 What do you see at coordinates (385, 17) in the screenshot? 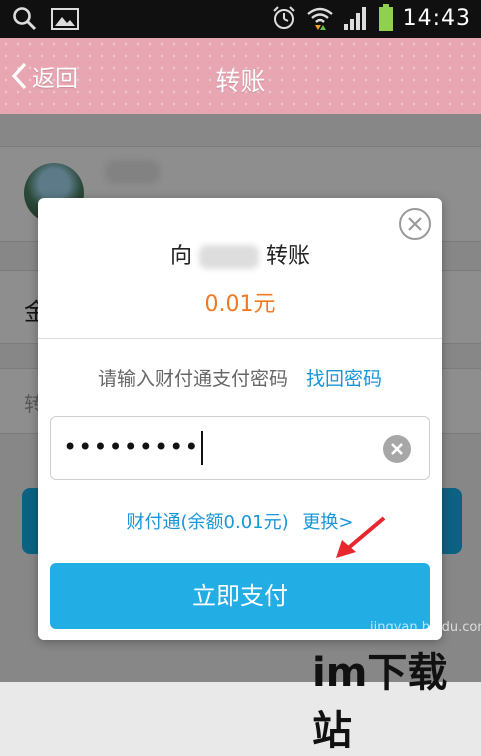
I see `battery-icon` at bounding box center [385, 17].